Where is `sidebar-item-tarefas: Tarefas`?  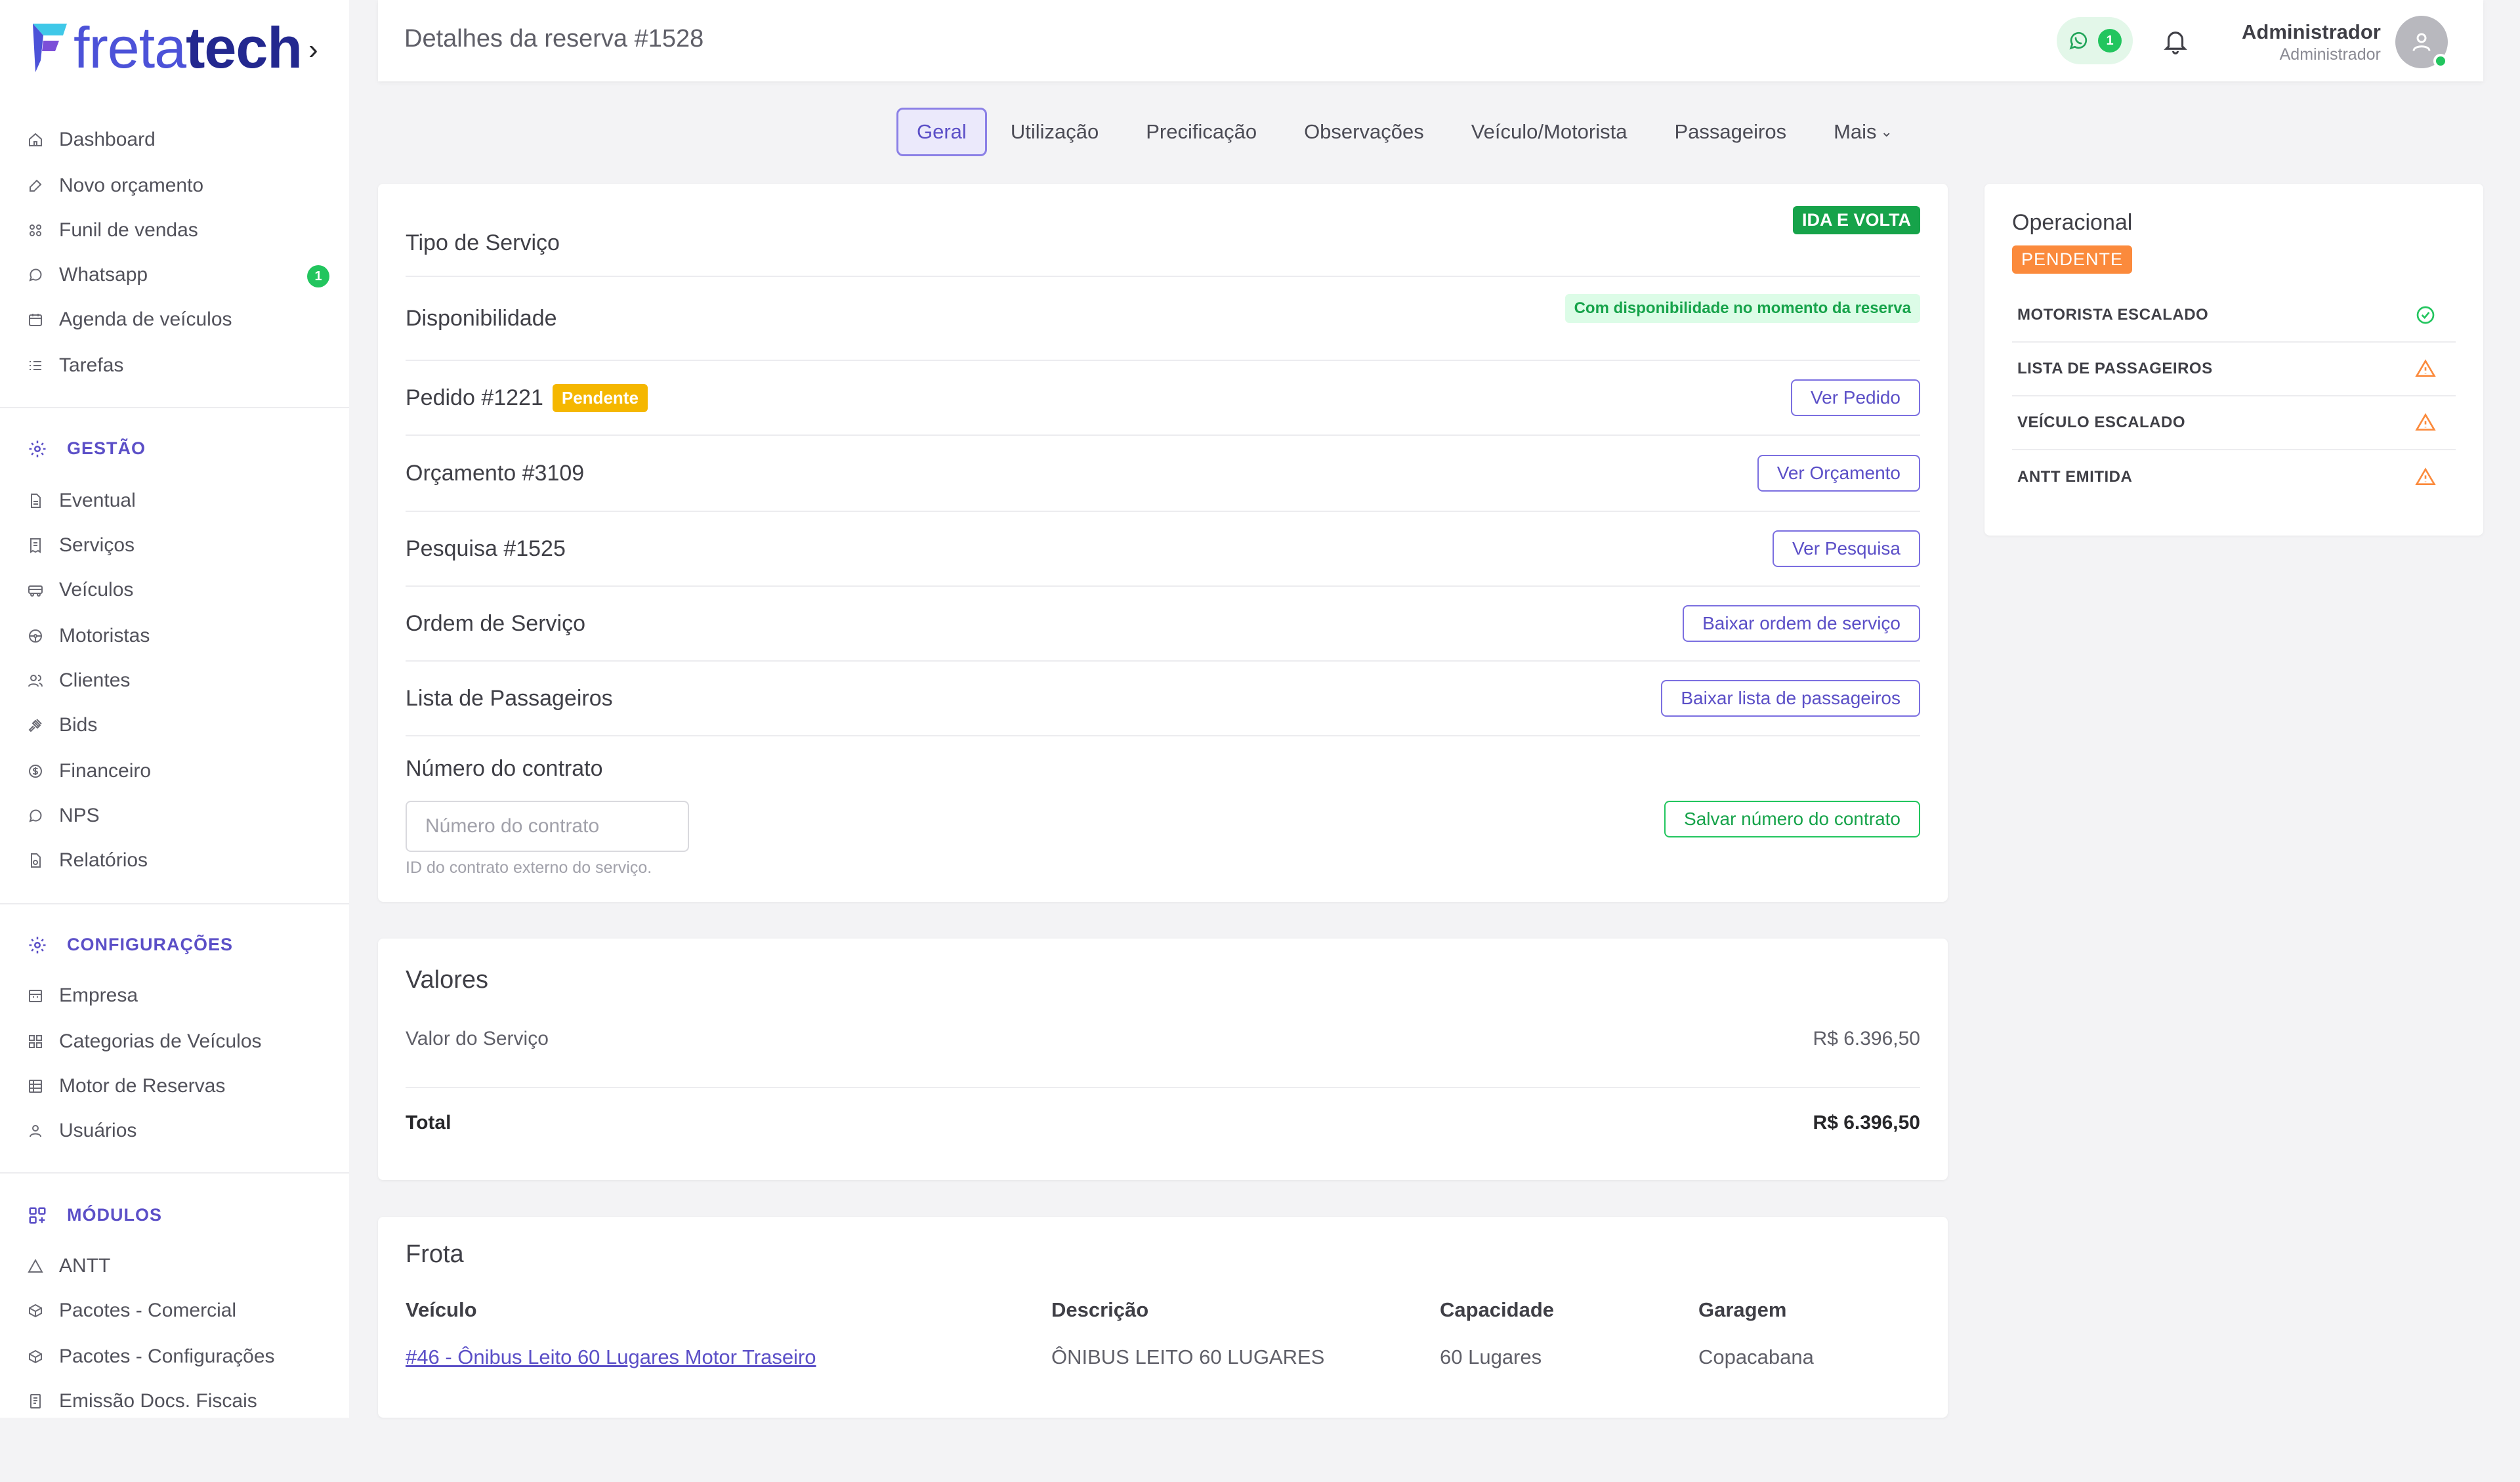
sidebar-item-tarefas: Tarefas is located at coordinates (178, 365).